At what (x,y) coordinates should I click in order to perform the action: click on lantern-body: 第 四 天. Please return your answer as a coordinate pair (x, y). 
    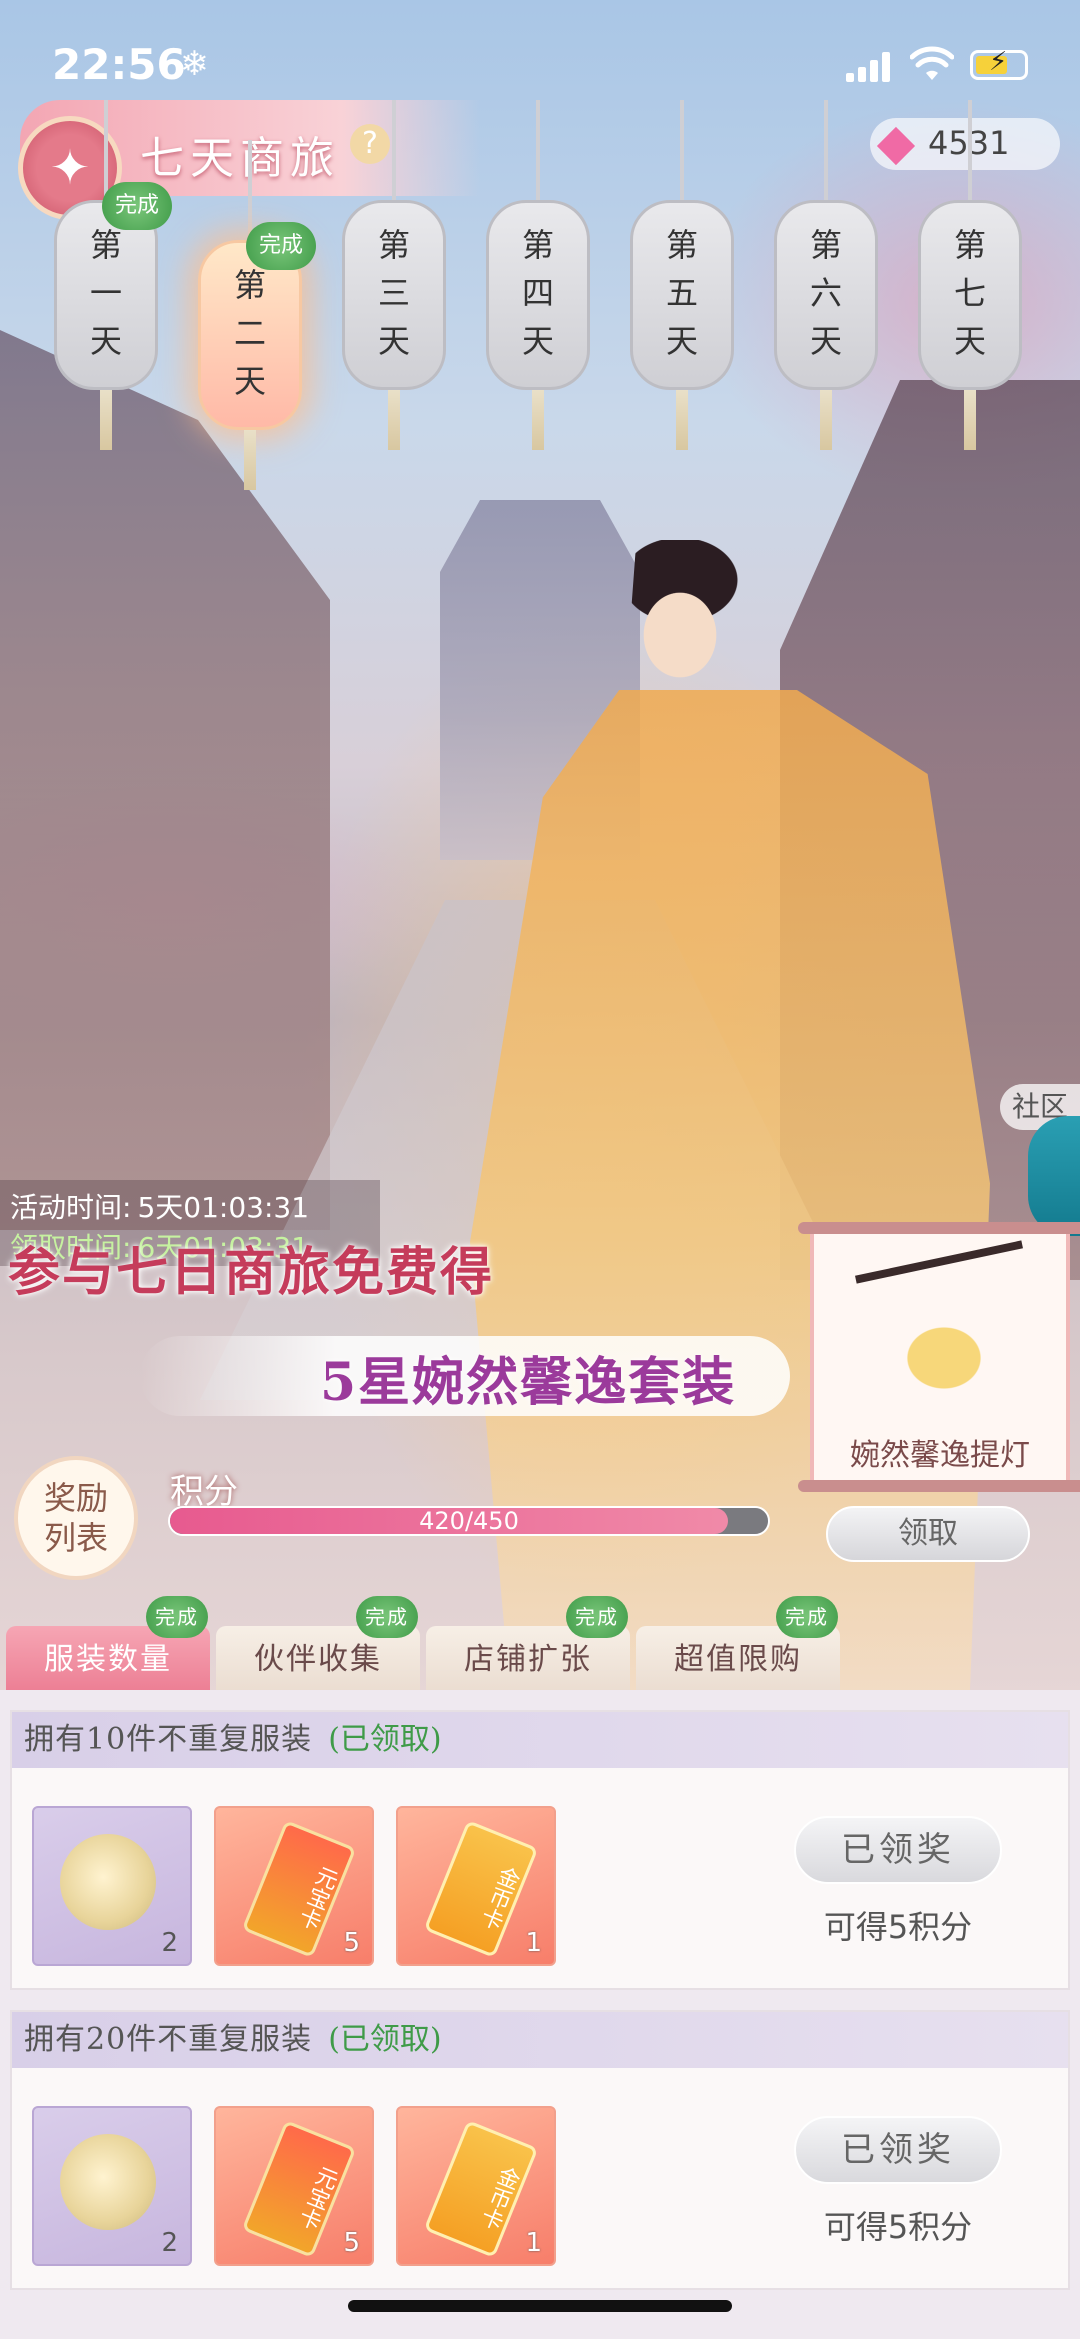
    Looking at the image, I should click on (538, 295).